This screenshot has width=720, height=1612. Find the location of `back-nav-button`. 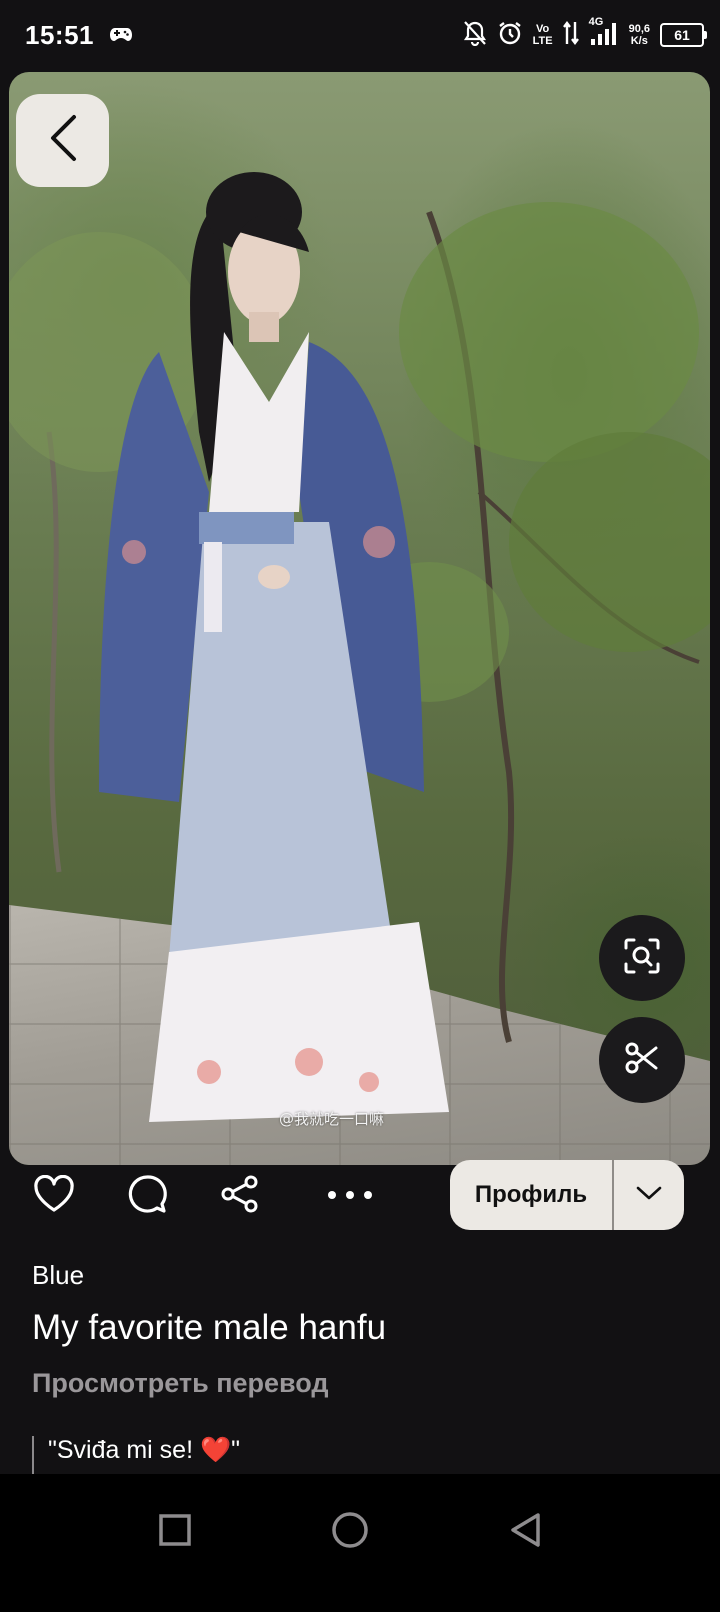

back-nav-button is located at coordinates (525, 1532).